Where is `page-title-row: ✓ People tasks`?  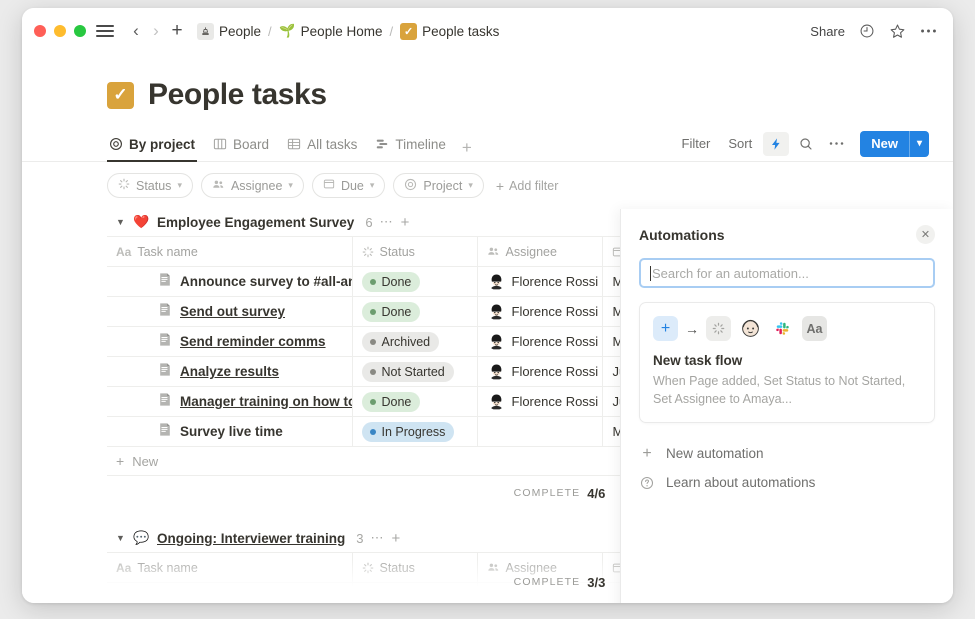 page-title-row: ✓ People tasks is located at coordinates (487, 95).